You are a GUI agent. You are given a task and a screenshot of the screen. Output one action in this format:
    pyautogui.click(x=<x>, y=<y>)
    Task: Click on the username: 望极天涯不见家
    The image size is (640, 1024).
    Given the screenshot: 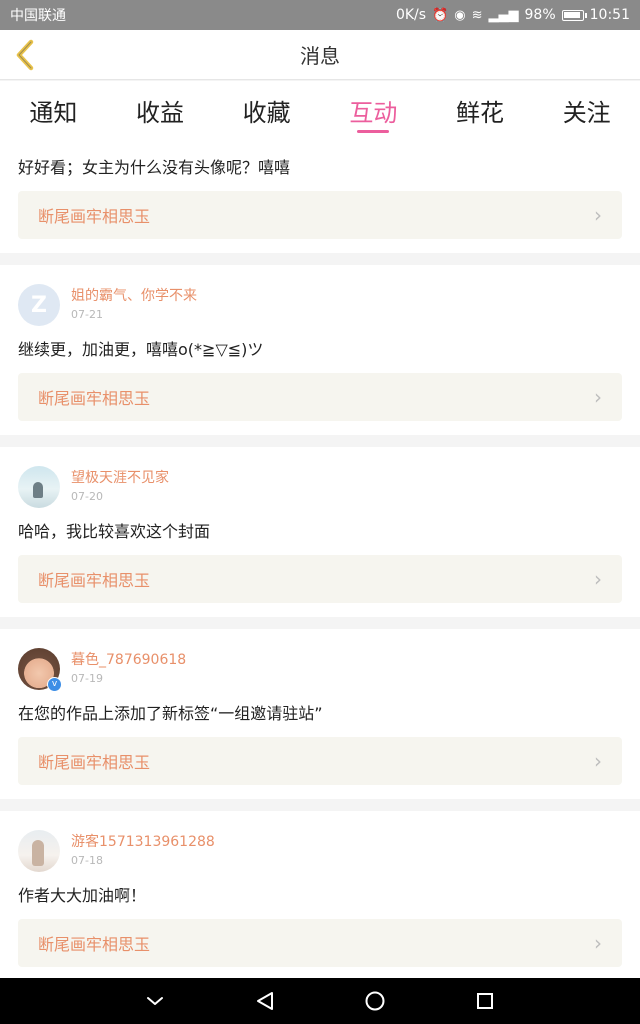 What is the action you would take?
    pyautogui.click(x=120, y=478)
    